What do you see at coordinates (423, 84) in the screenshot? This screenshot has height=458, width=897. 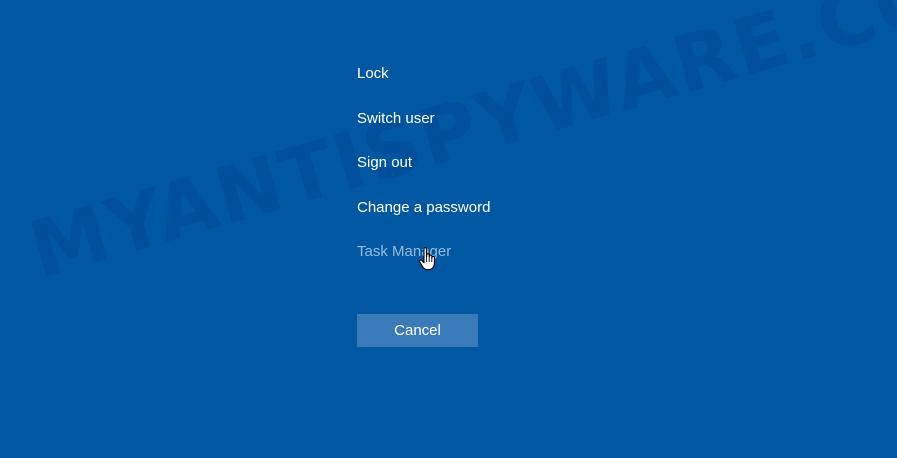 I see `lock-option: Lock` at bounding box center [423, 84].